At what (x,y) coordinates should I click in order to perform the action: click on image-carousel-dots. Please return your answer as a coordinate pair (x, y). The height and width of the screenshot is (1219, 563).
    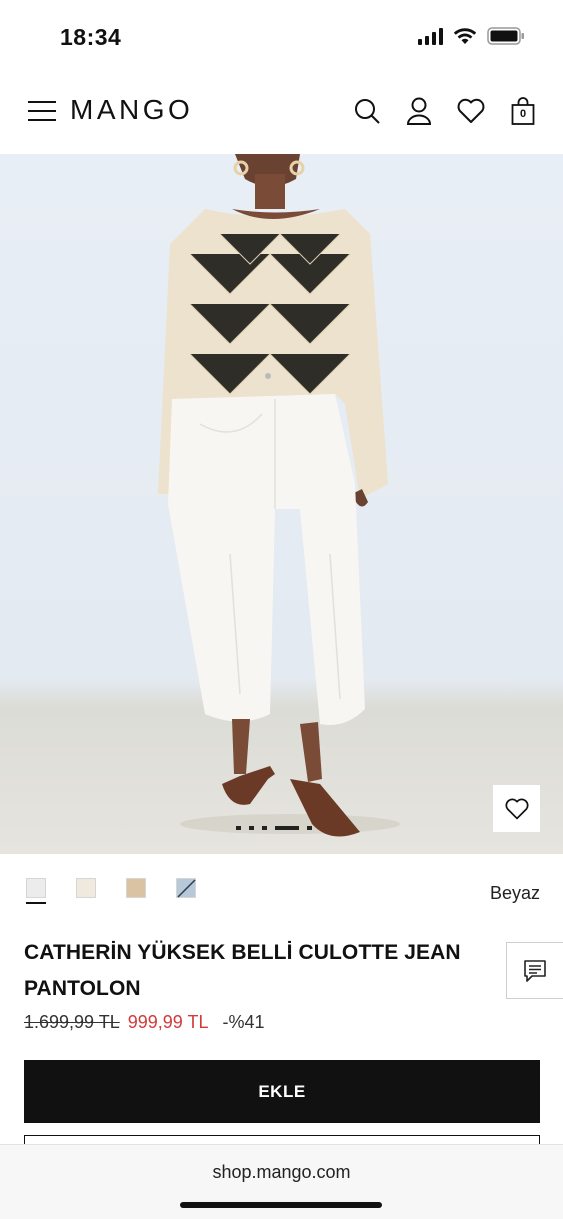
    Looking at the image, I should click on (274, 828).